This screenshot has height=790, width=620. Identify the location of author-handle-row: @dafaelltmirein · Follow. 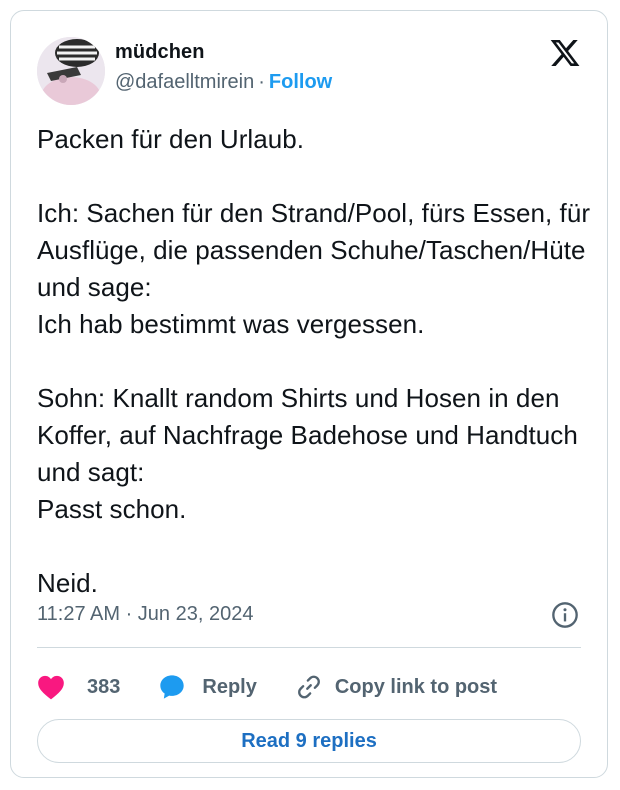
(223, 82).